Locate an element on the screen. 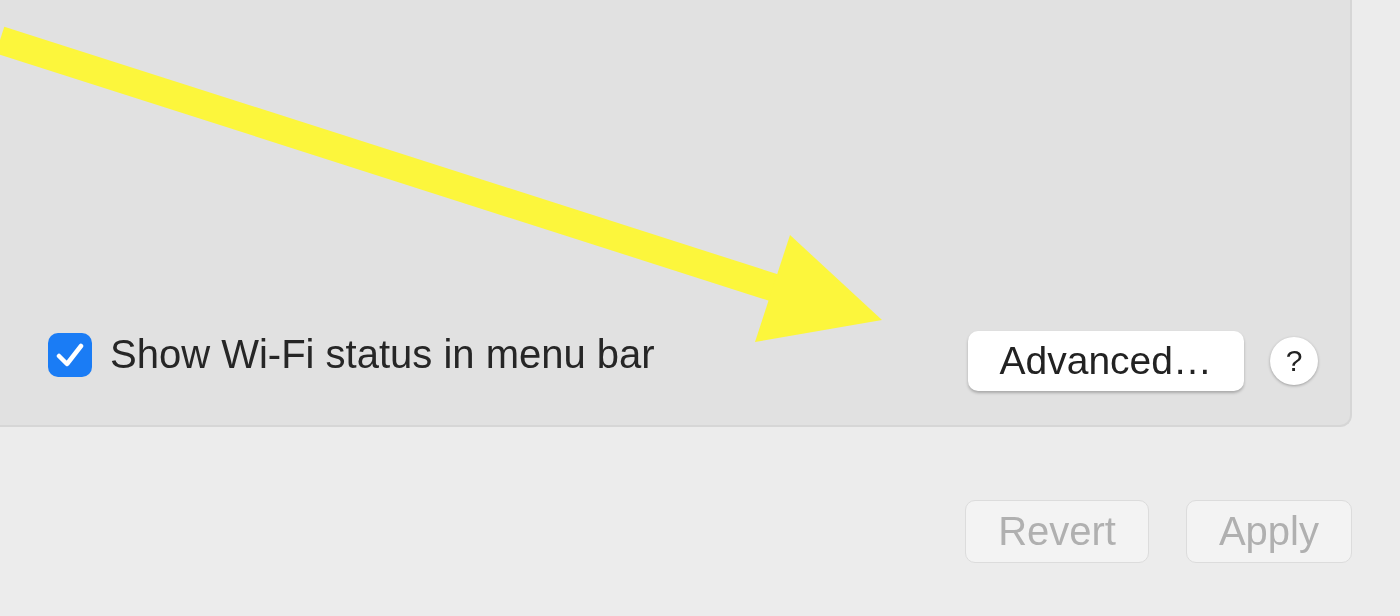 This screenshot has width=1400, height=616. checkmark-icon is located at coordinates (70, 354).